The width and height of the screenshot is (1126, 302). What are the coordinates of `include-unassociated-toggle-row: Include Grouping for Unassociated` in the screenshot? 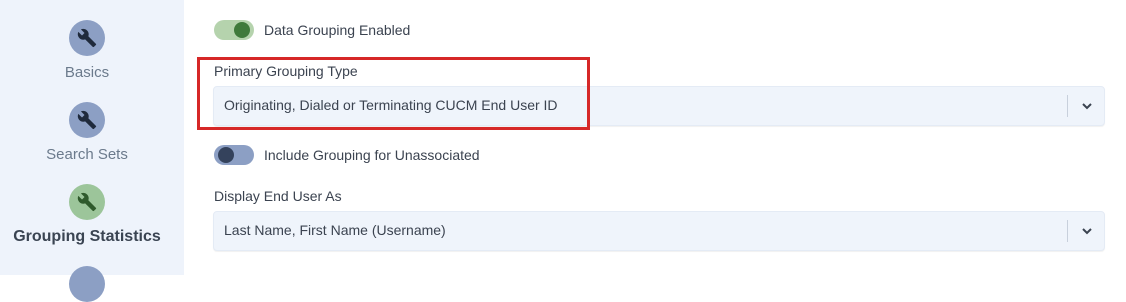 It's located at (347, 155).